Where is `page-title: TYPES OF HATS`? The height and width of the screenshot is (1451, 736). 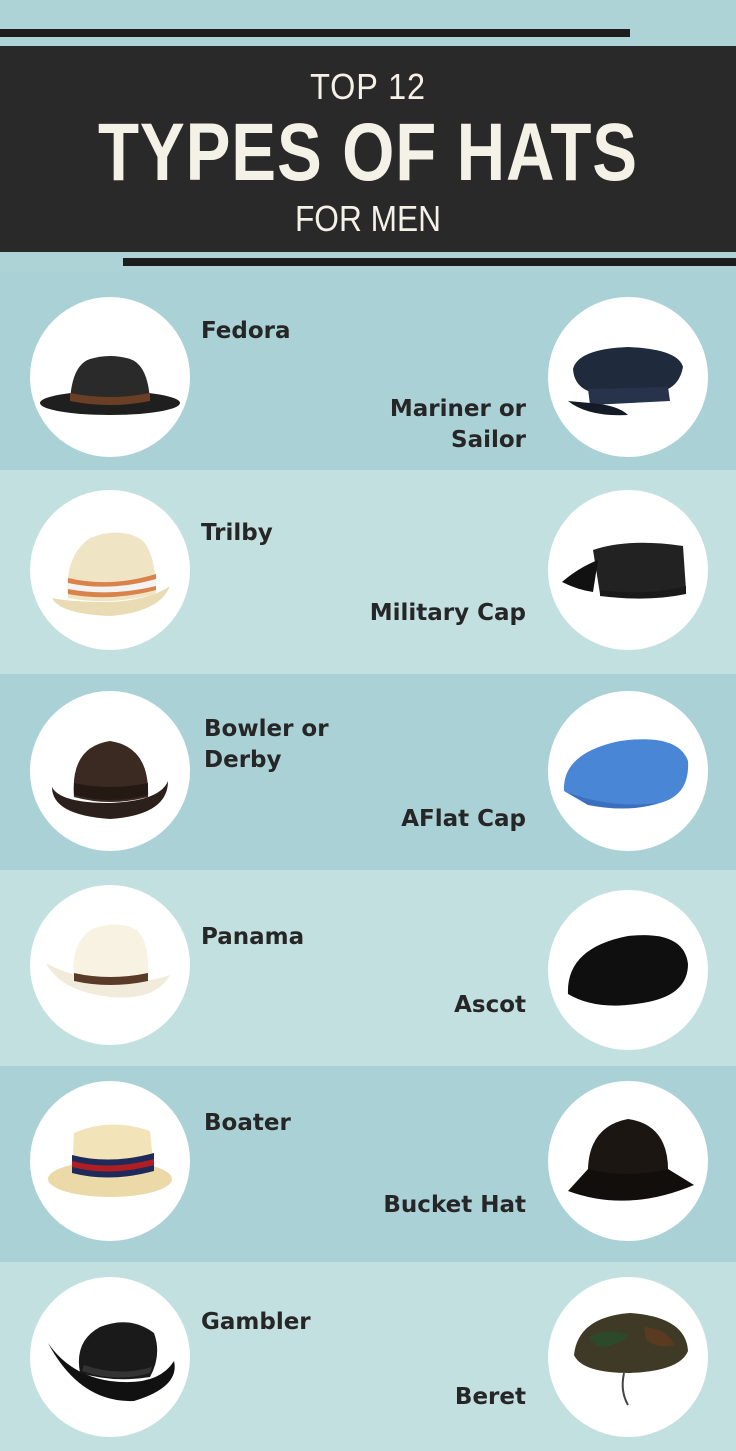
page-title: TYPES OF HATS is located at coordinates (368, 152).